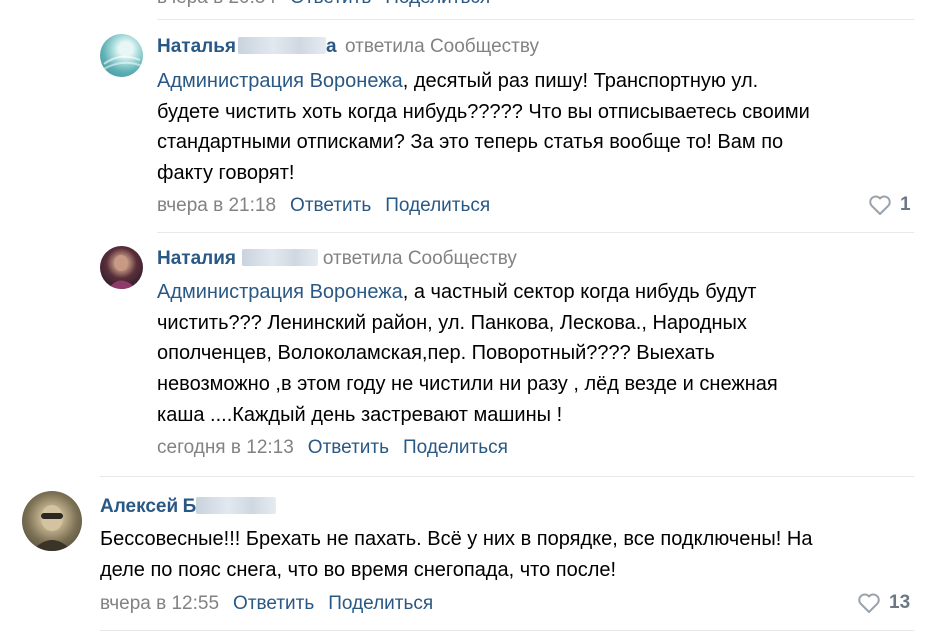  I want to click on author-name-end: а, so click(331, 46).